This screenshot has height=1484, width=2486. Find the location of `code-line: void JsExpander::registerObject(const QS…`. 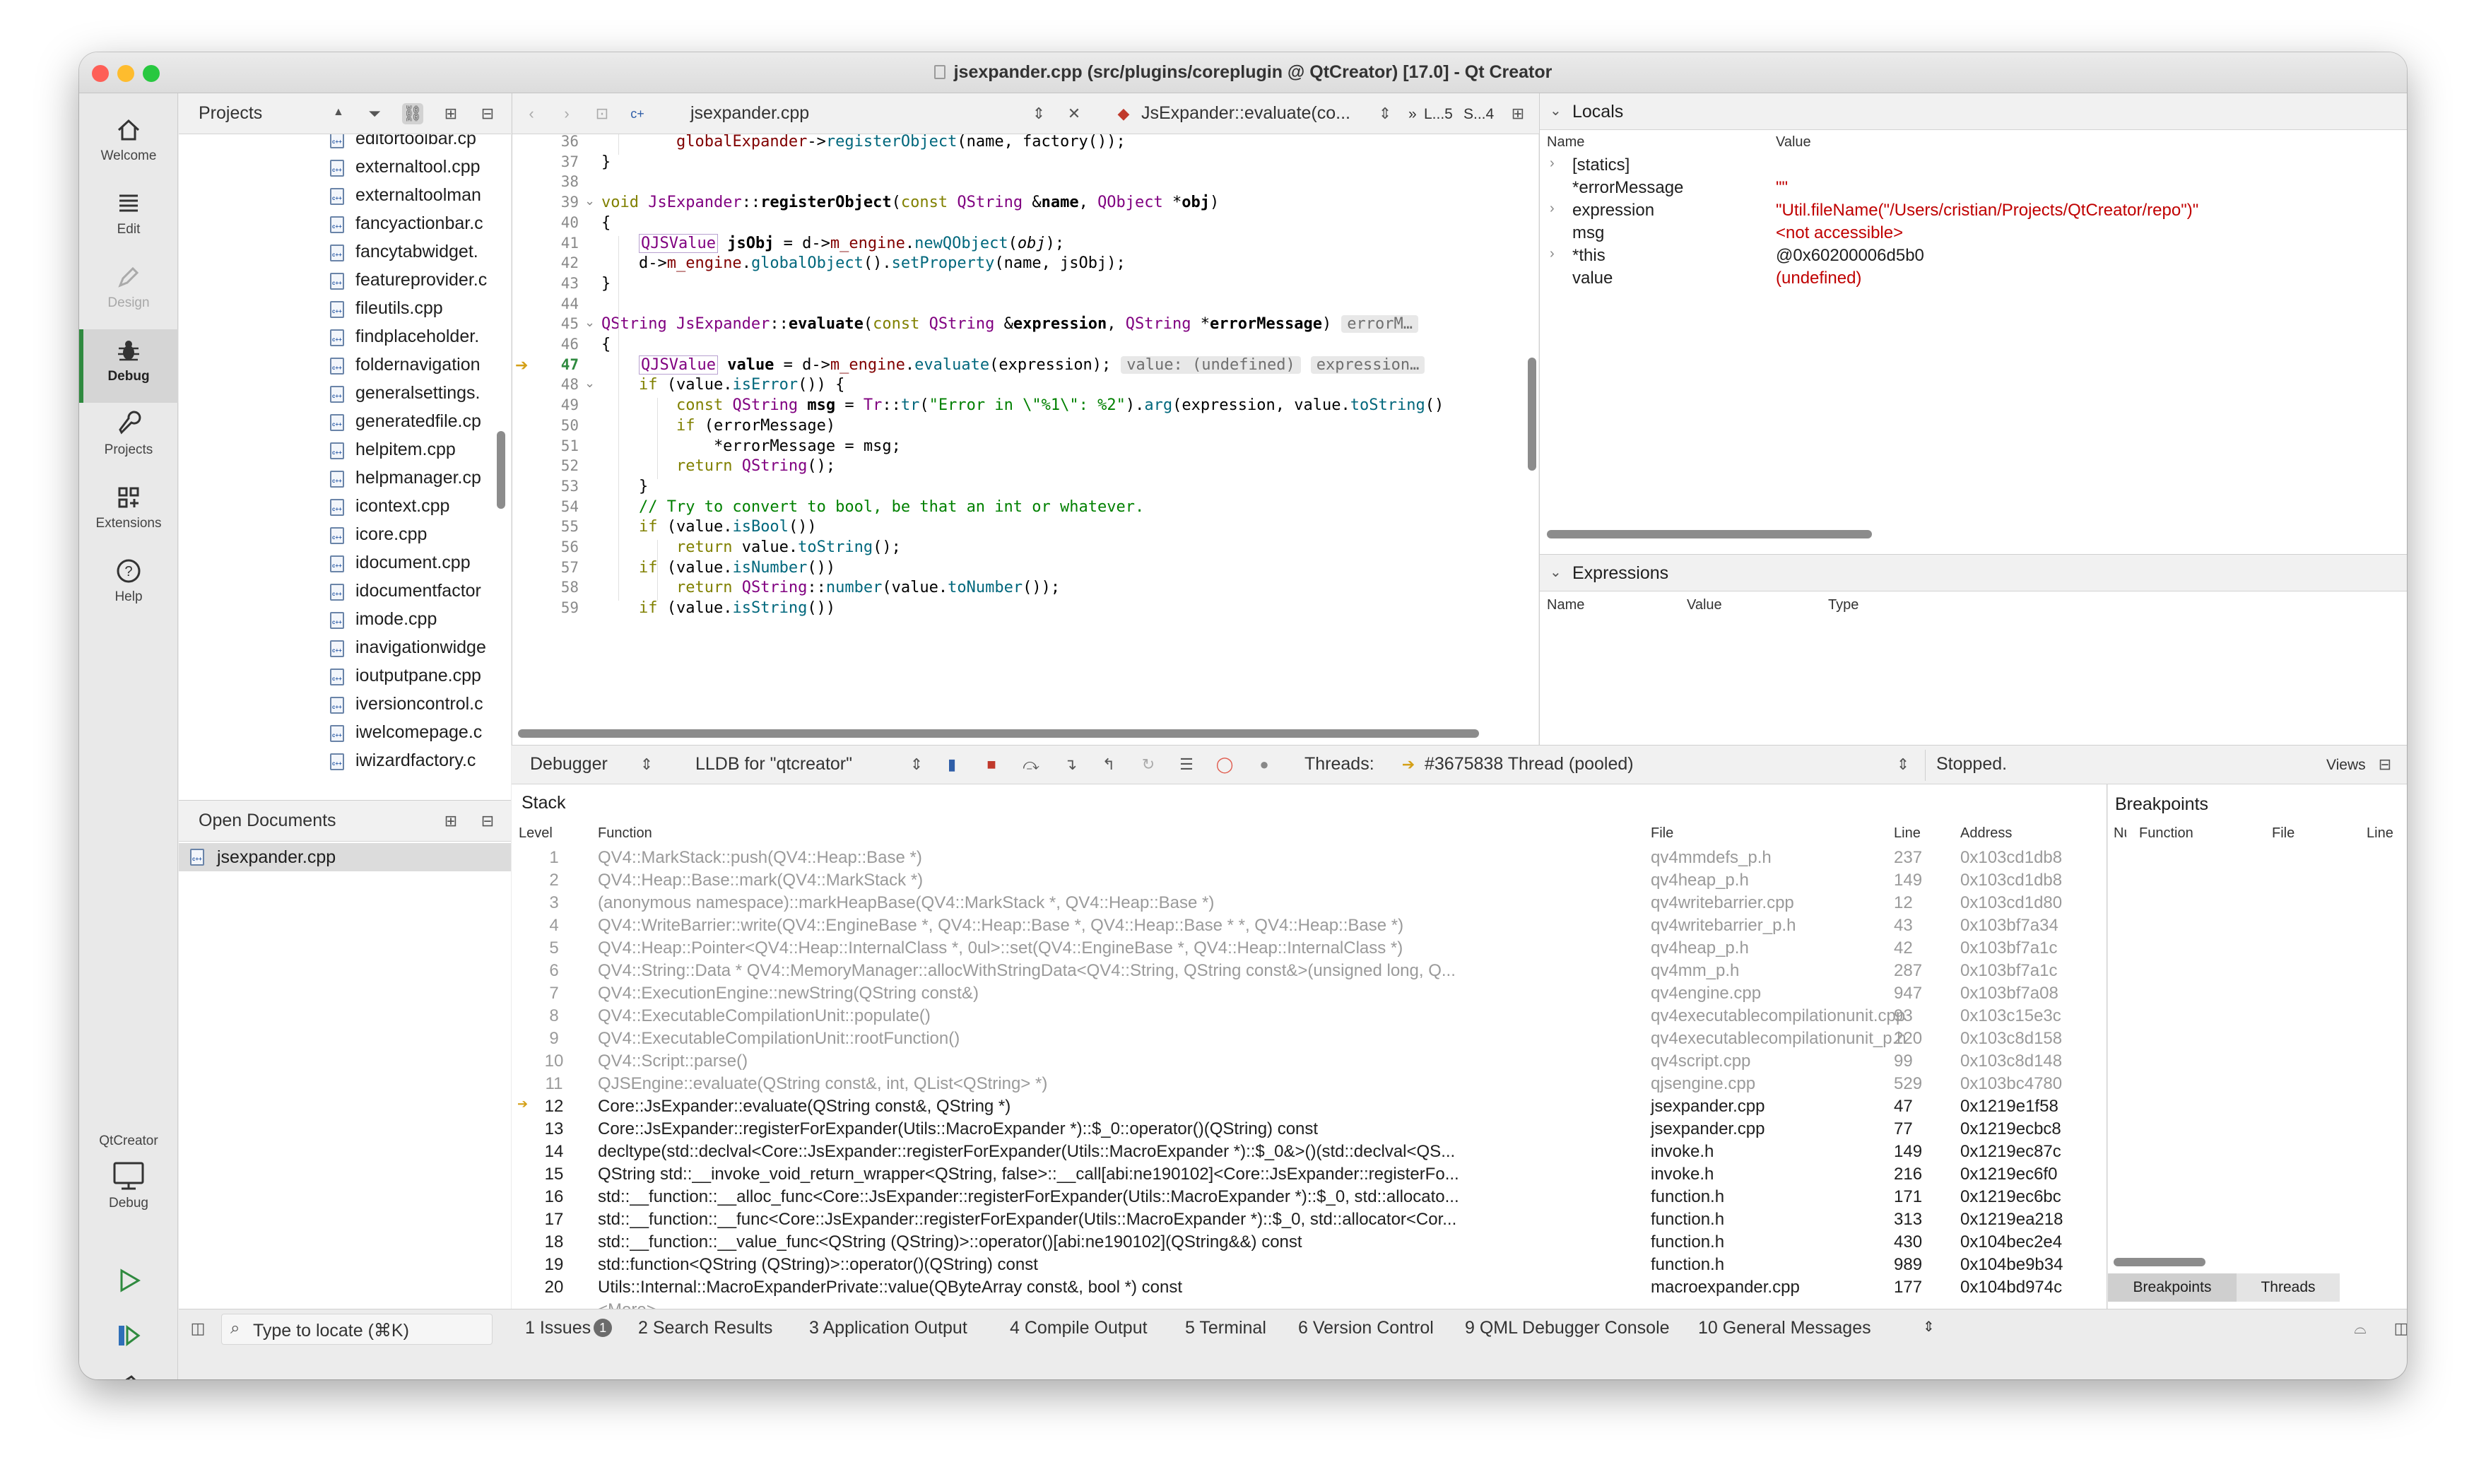

code-line: void JsExpander::registerObject(const QS… is located at coordinates (910, 202).